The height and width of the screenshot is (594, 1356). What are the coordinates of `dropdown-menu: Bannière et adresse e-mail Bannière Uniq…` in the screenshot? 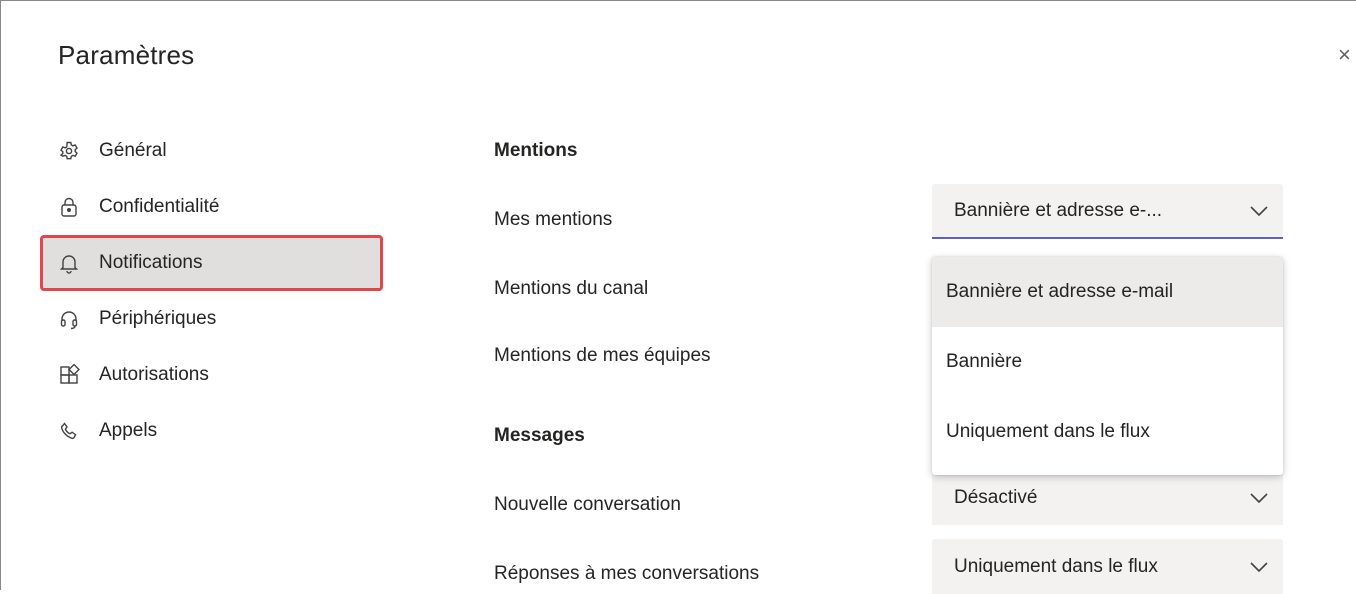 It's located at (1107, 366).